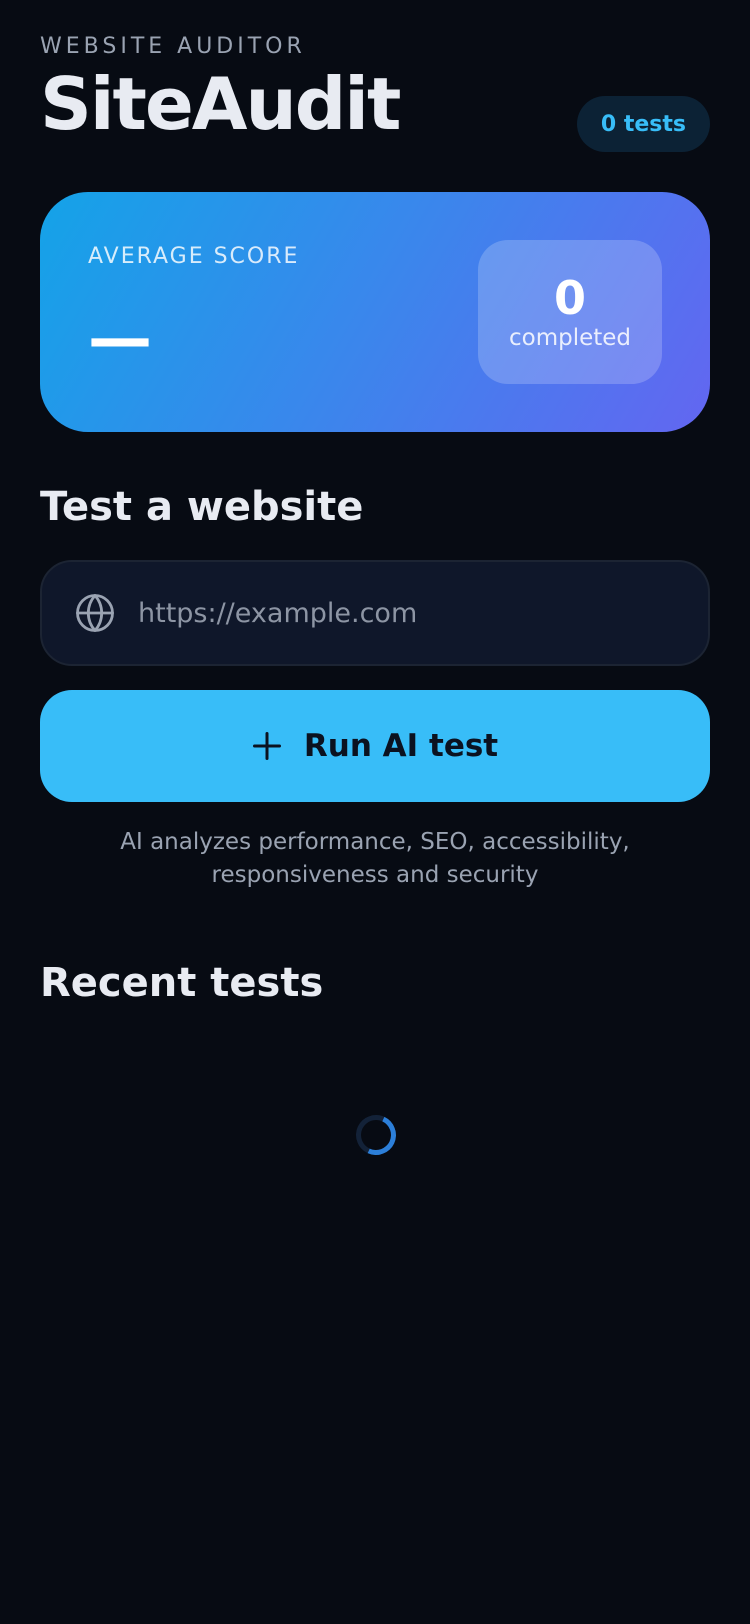  I want to click on completed-counter: 0 completed, so click(570, 312).